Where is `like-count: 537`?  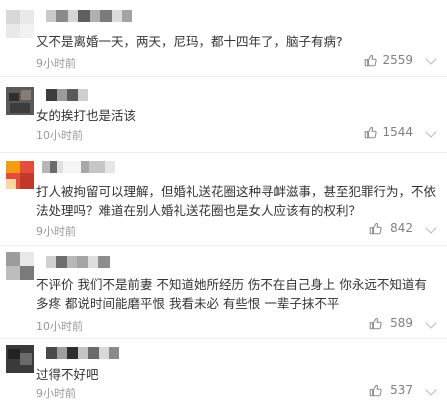
like-count: 537 is located at coordinates (401, 390).